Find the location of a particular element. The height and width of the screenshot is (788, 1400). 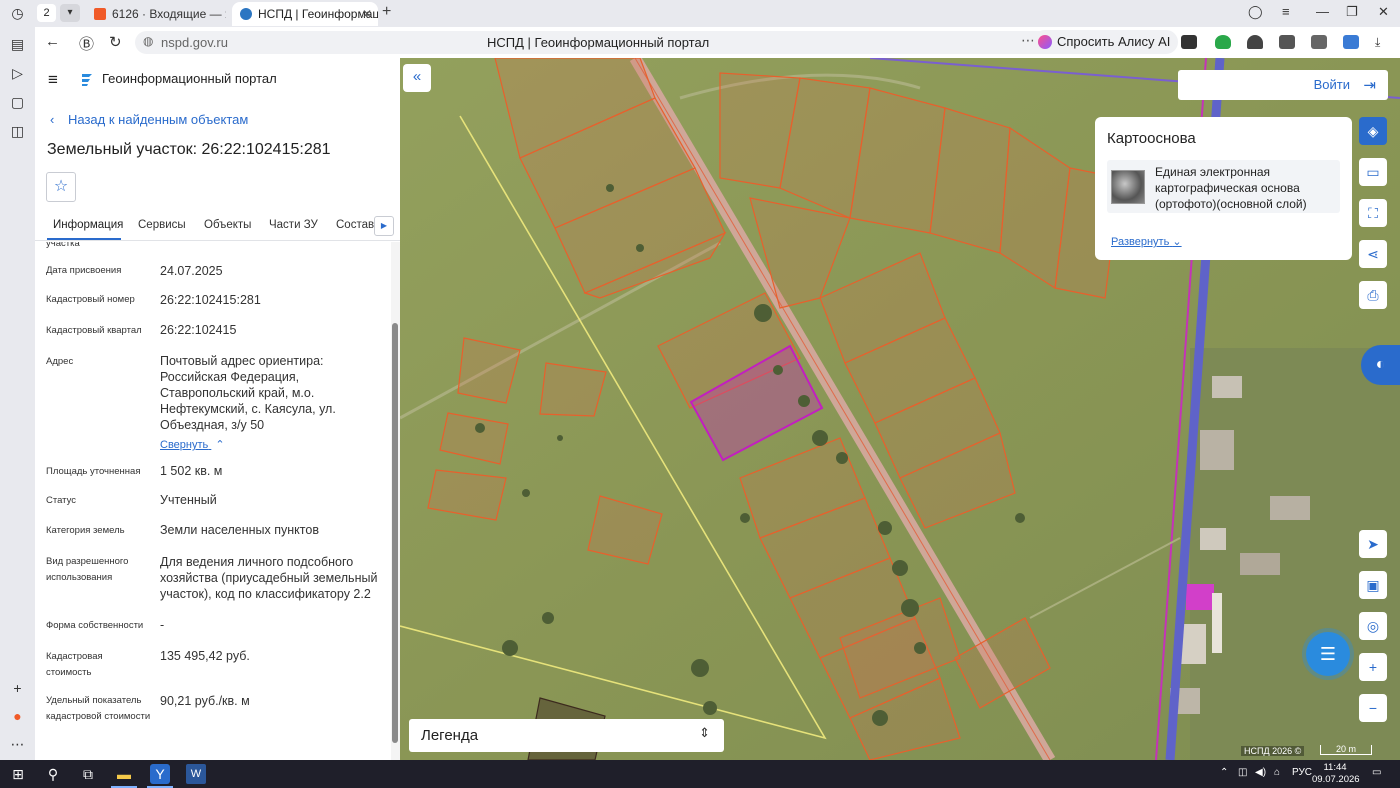

expand-vertical-icon: ⇕ is located at coordinates (704, 732).